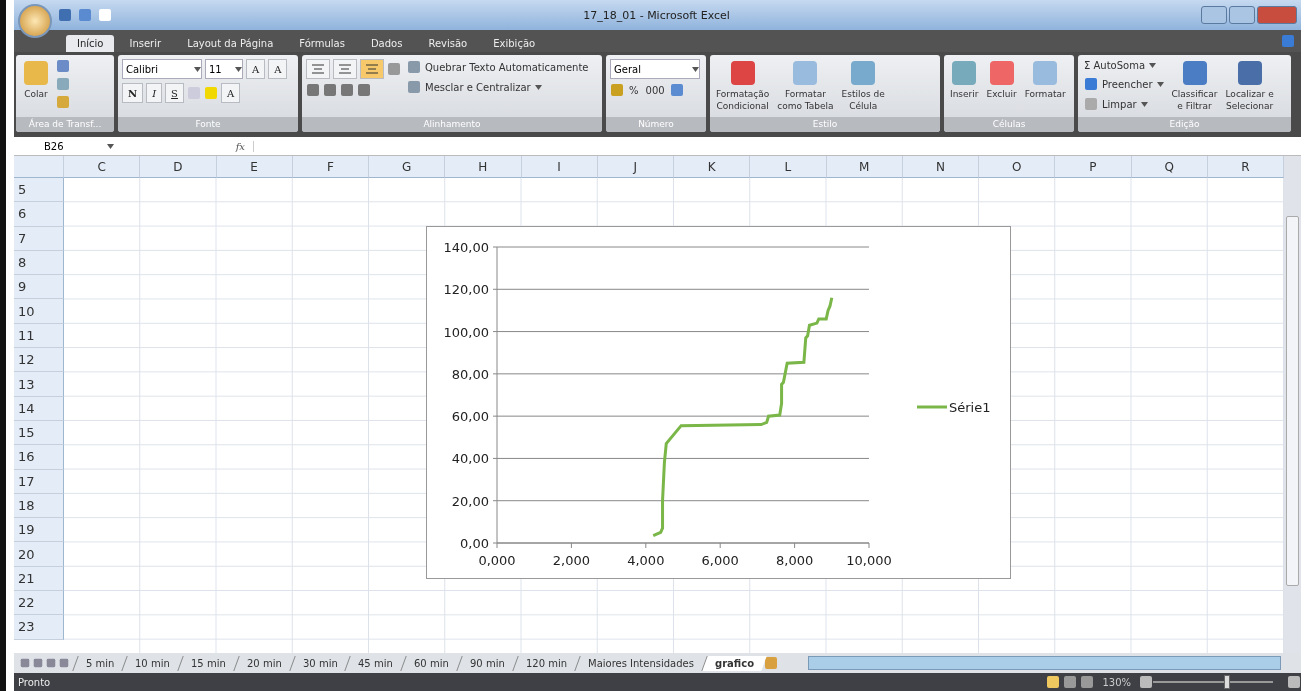  Describe the element at coordinates (174, 93) in the screenshot. I see `underline-button: S` at that location.